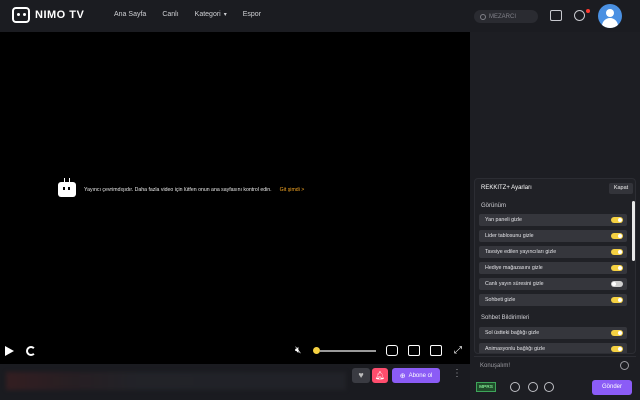 This screenshot has height=400, width=640. I want to click on like-button: ♥, so click(361, 375).